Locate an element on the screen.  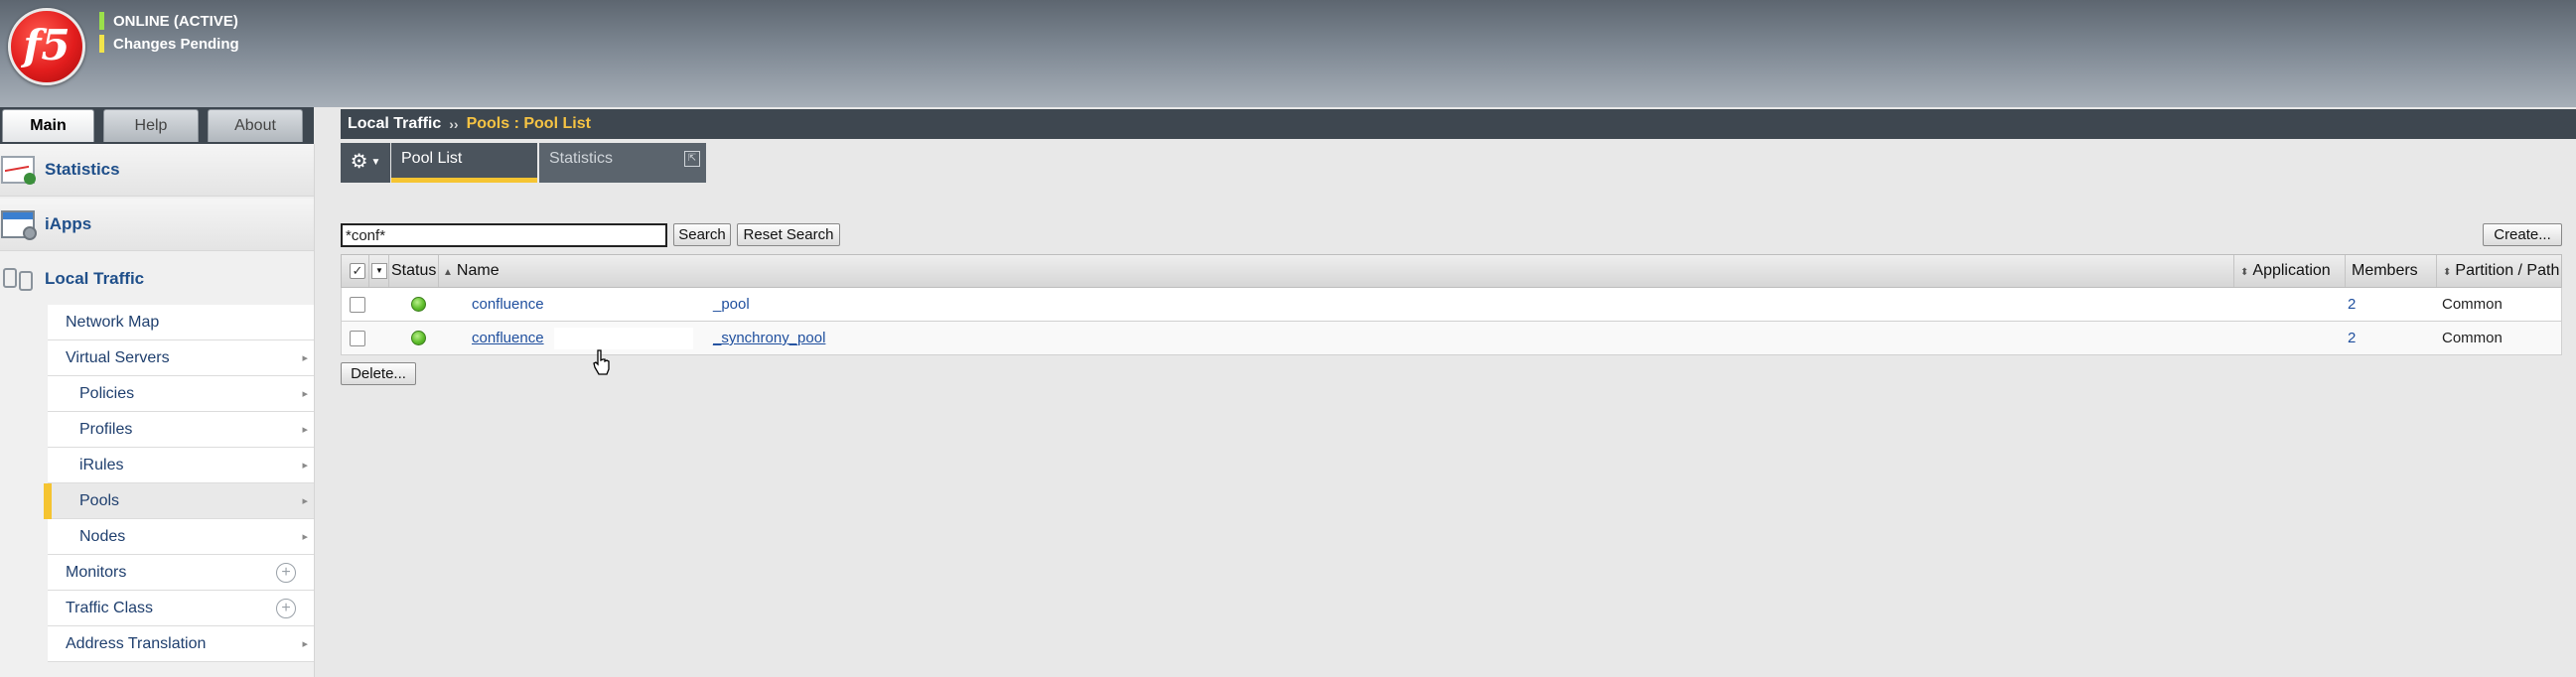
sort-icon: ⬍ is located at coordinates (2245, 272).